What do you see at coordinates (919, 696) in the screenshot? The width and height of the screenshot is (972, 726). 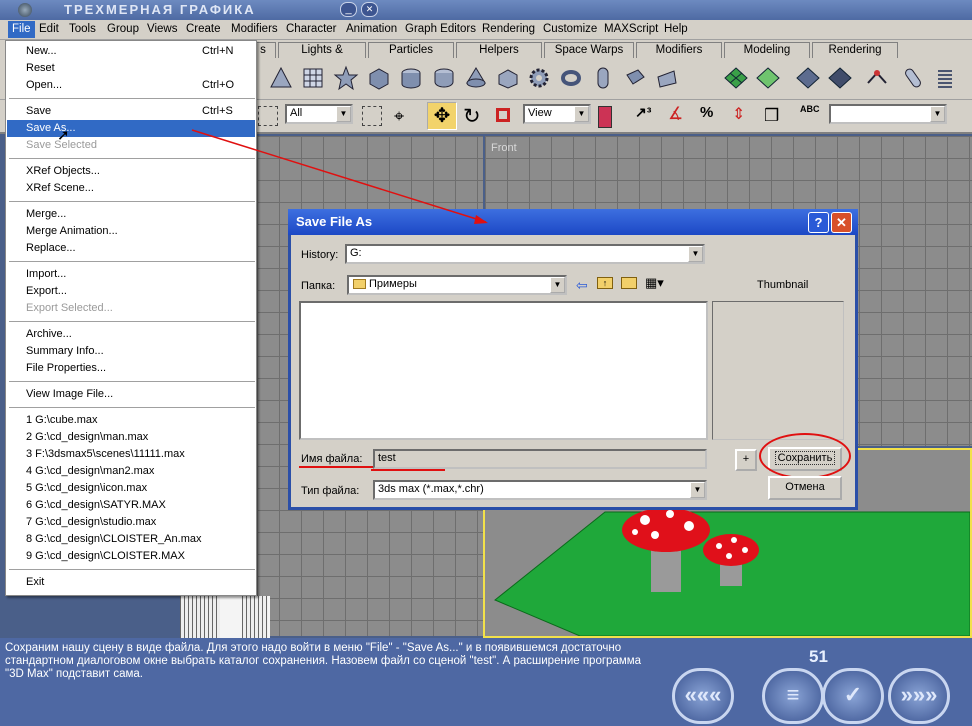 I see `next-page-button: »»»` at bounding box center [919, 696].